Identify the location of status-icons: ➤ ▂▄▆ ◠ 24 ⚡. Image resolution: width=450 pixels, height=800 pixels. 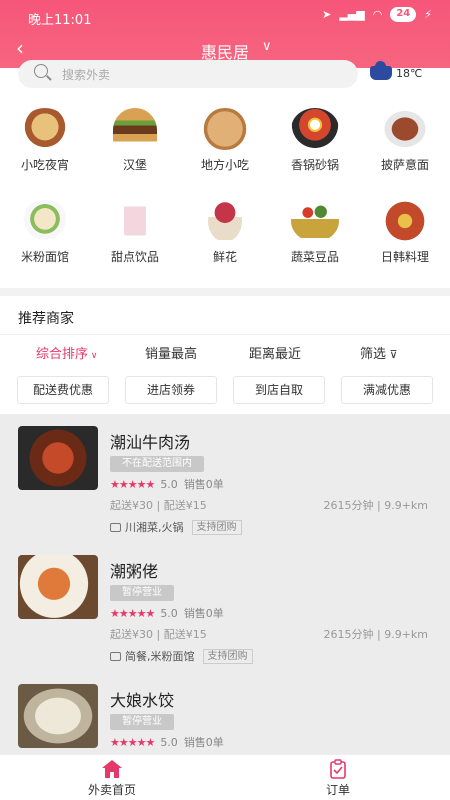
(377, 14).